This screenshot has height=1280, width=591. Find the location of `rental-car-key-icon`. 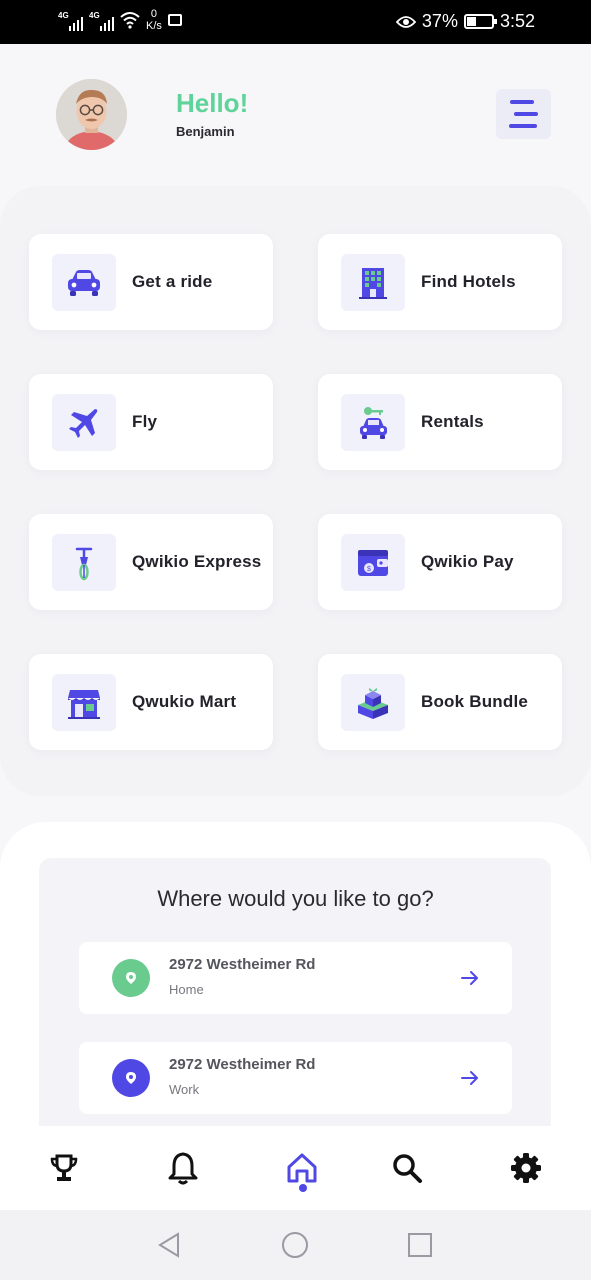

rental-car-key-icon is located at coordinates (373, 422).